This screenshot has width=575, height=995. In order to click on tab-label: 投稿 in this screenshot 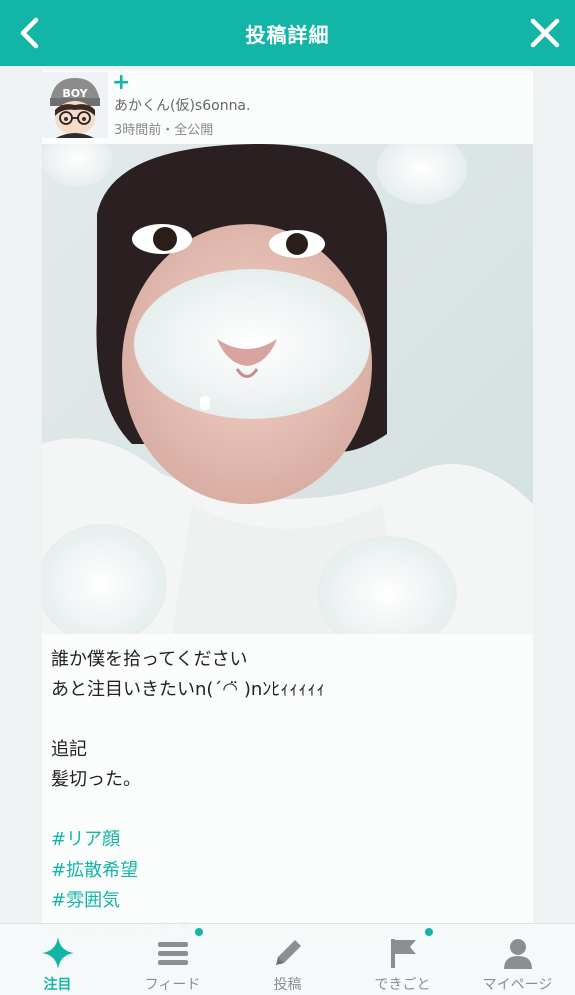, I will do `click(287, 985)`.